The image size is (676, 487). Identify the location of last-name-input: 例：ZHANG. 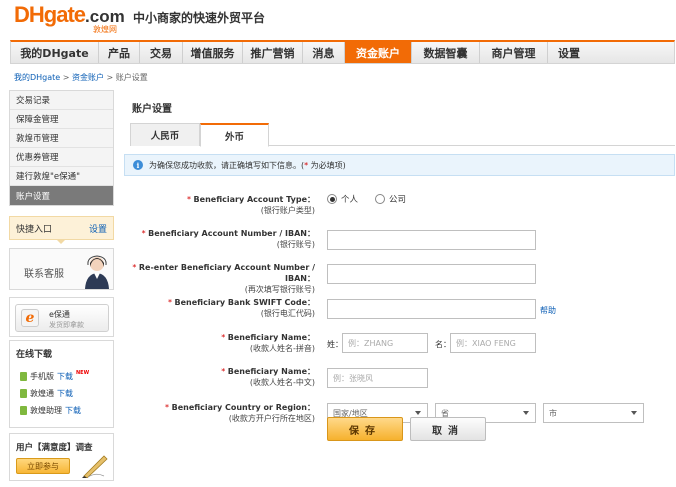
(385, 343).